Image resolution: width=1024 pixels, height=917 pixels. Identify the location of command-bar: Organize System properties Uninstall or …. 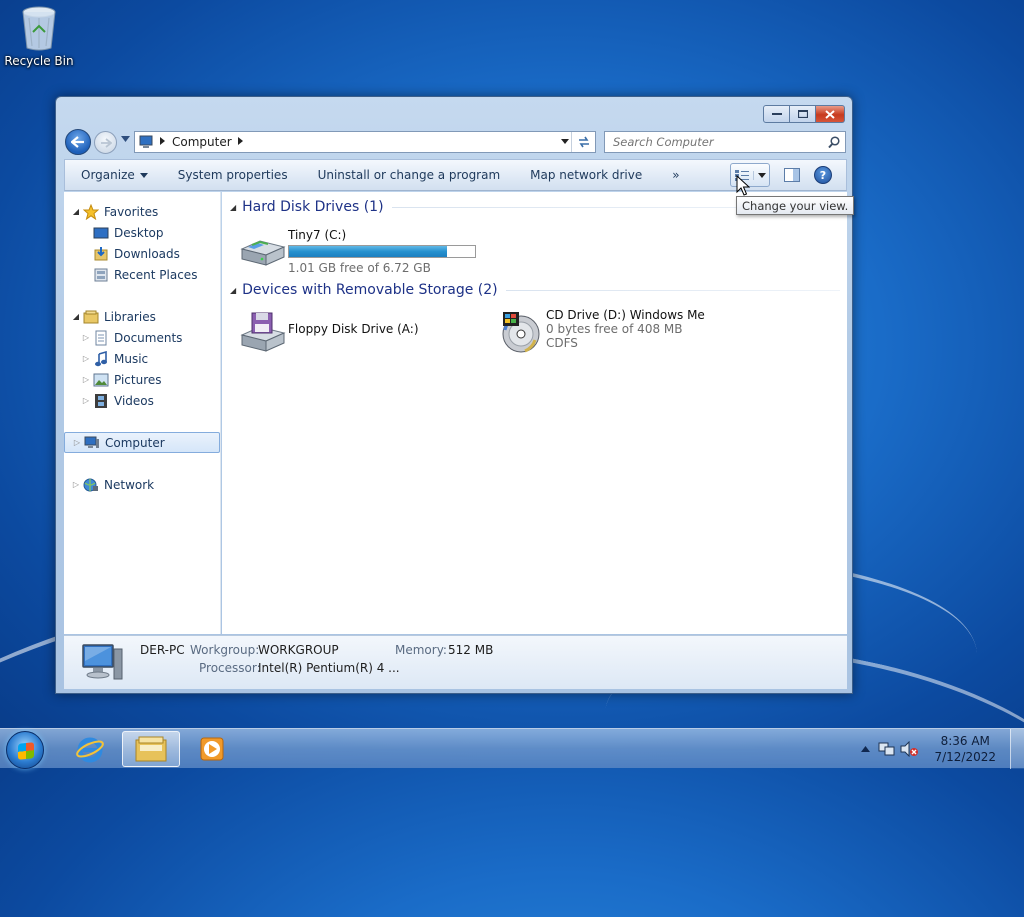
(455, 175).